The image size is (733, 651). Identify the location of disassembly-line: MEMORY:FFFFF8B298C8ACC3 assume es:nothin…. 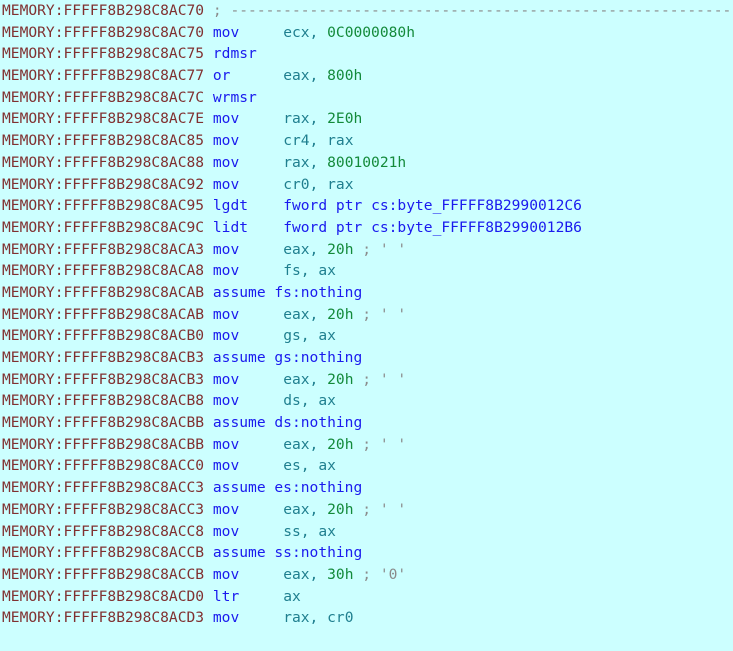
(366, 488).